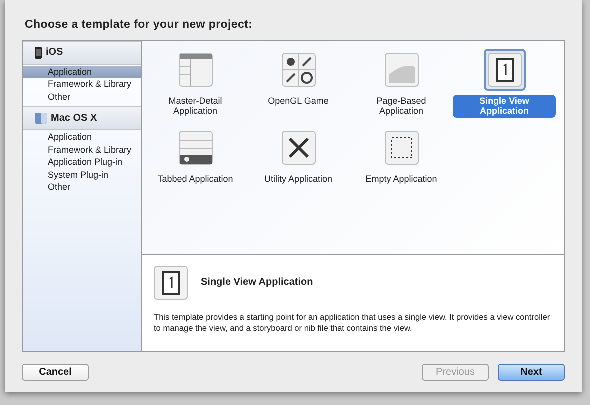  I want to click on section-title: Mac OS X, so click(74, 118).